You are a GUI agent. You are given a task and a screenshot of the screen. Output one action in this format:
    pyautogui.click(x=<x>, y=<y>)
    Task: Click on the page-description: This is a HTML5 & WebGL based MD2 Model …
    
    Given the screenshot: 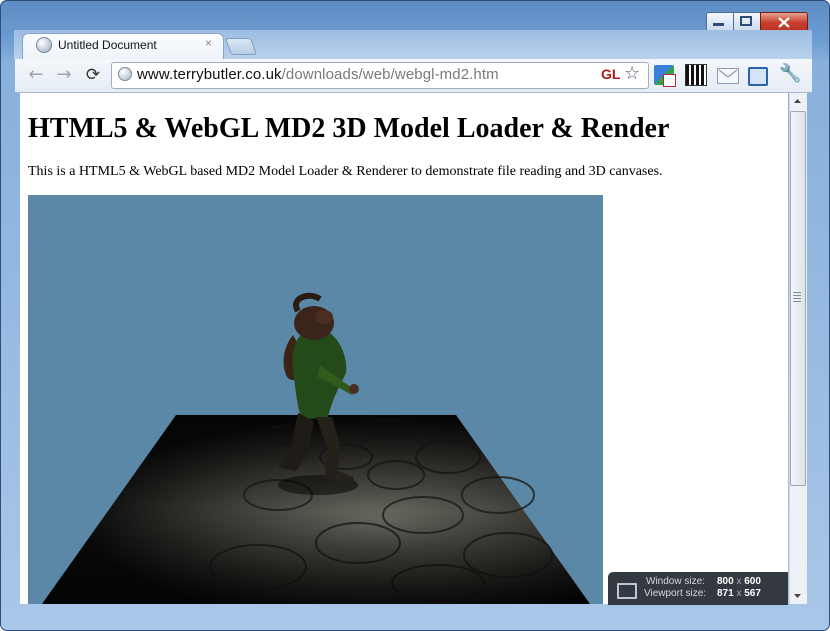 What is the action you would take?
    pyautogui.click(x=345, y=171)
    